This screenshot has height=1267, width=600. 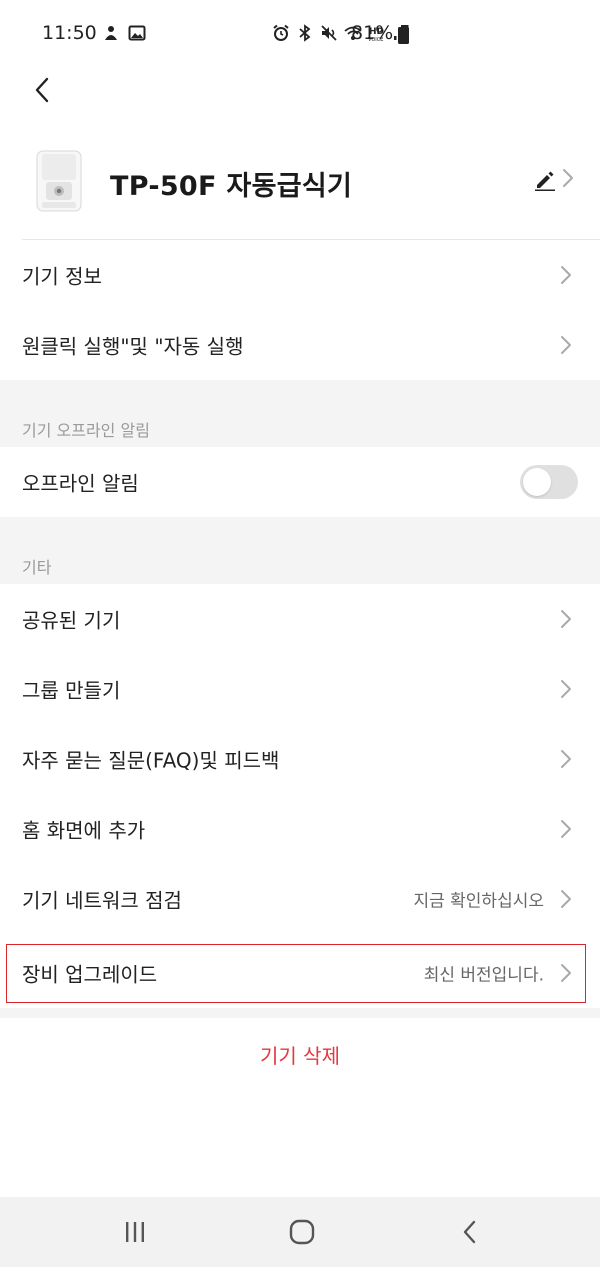 I want to click on status-bar: 11:50 HD VOICE 81%, so click(x=300, y=35).